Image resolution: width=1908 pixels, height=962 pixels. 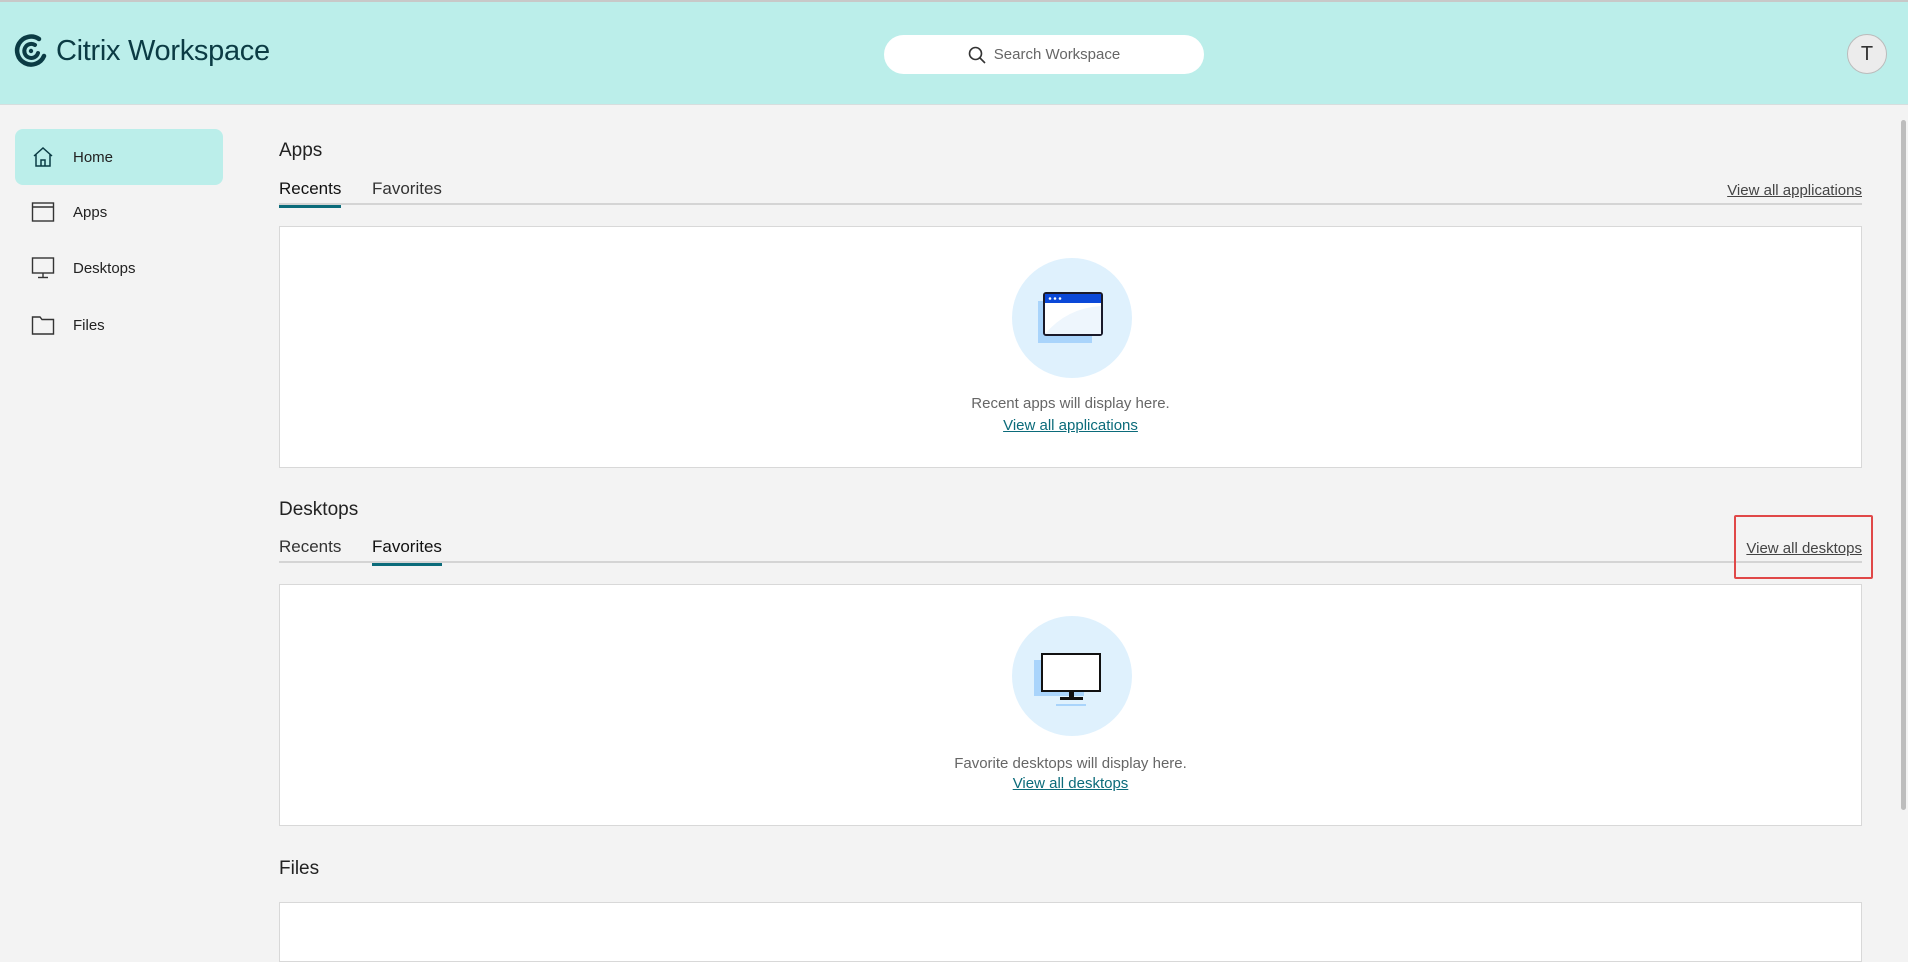 I want to click on top-header: Citrix Workspace Search Workspace T, so click(x=954, y=52).